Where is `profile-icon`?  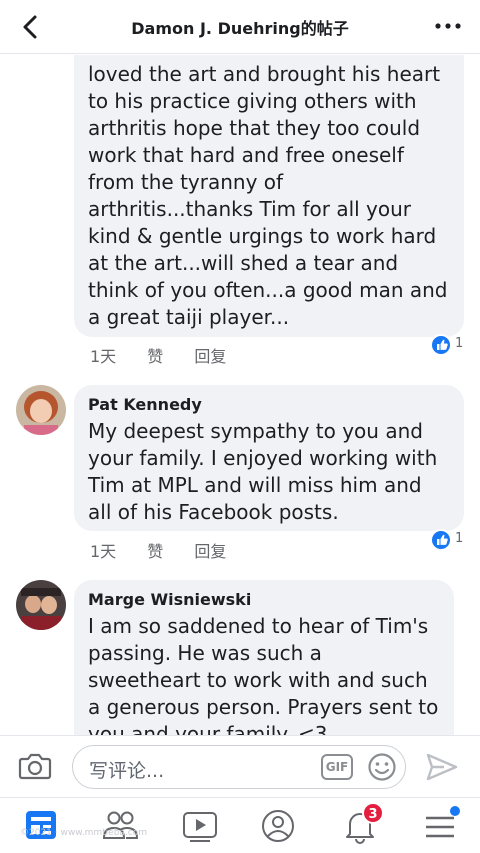 profile-icon is located at coordinates (278, 826).